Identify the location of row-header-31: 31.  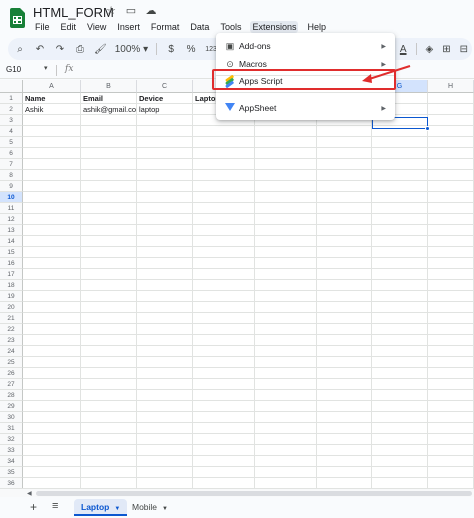
(11, 428).